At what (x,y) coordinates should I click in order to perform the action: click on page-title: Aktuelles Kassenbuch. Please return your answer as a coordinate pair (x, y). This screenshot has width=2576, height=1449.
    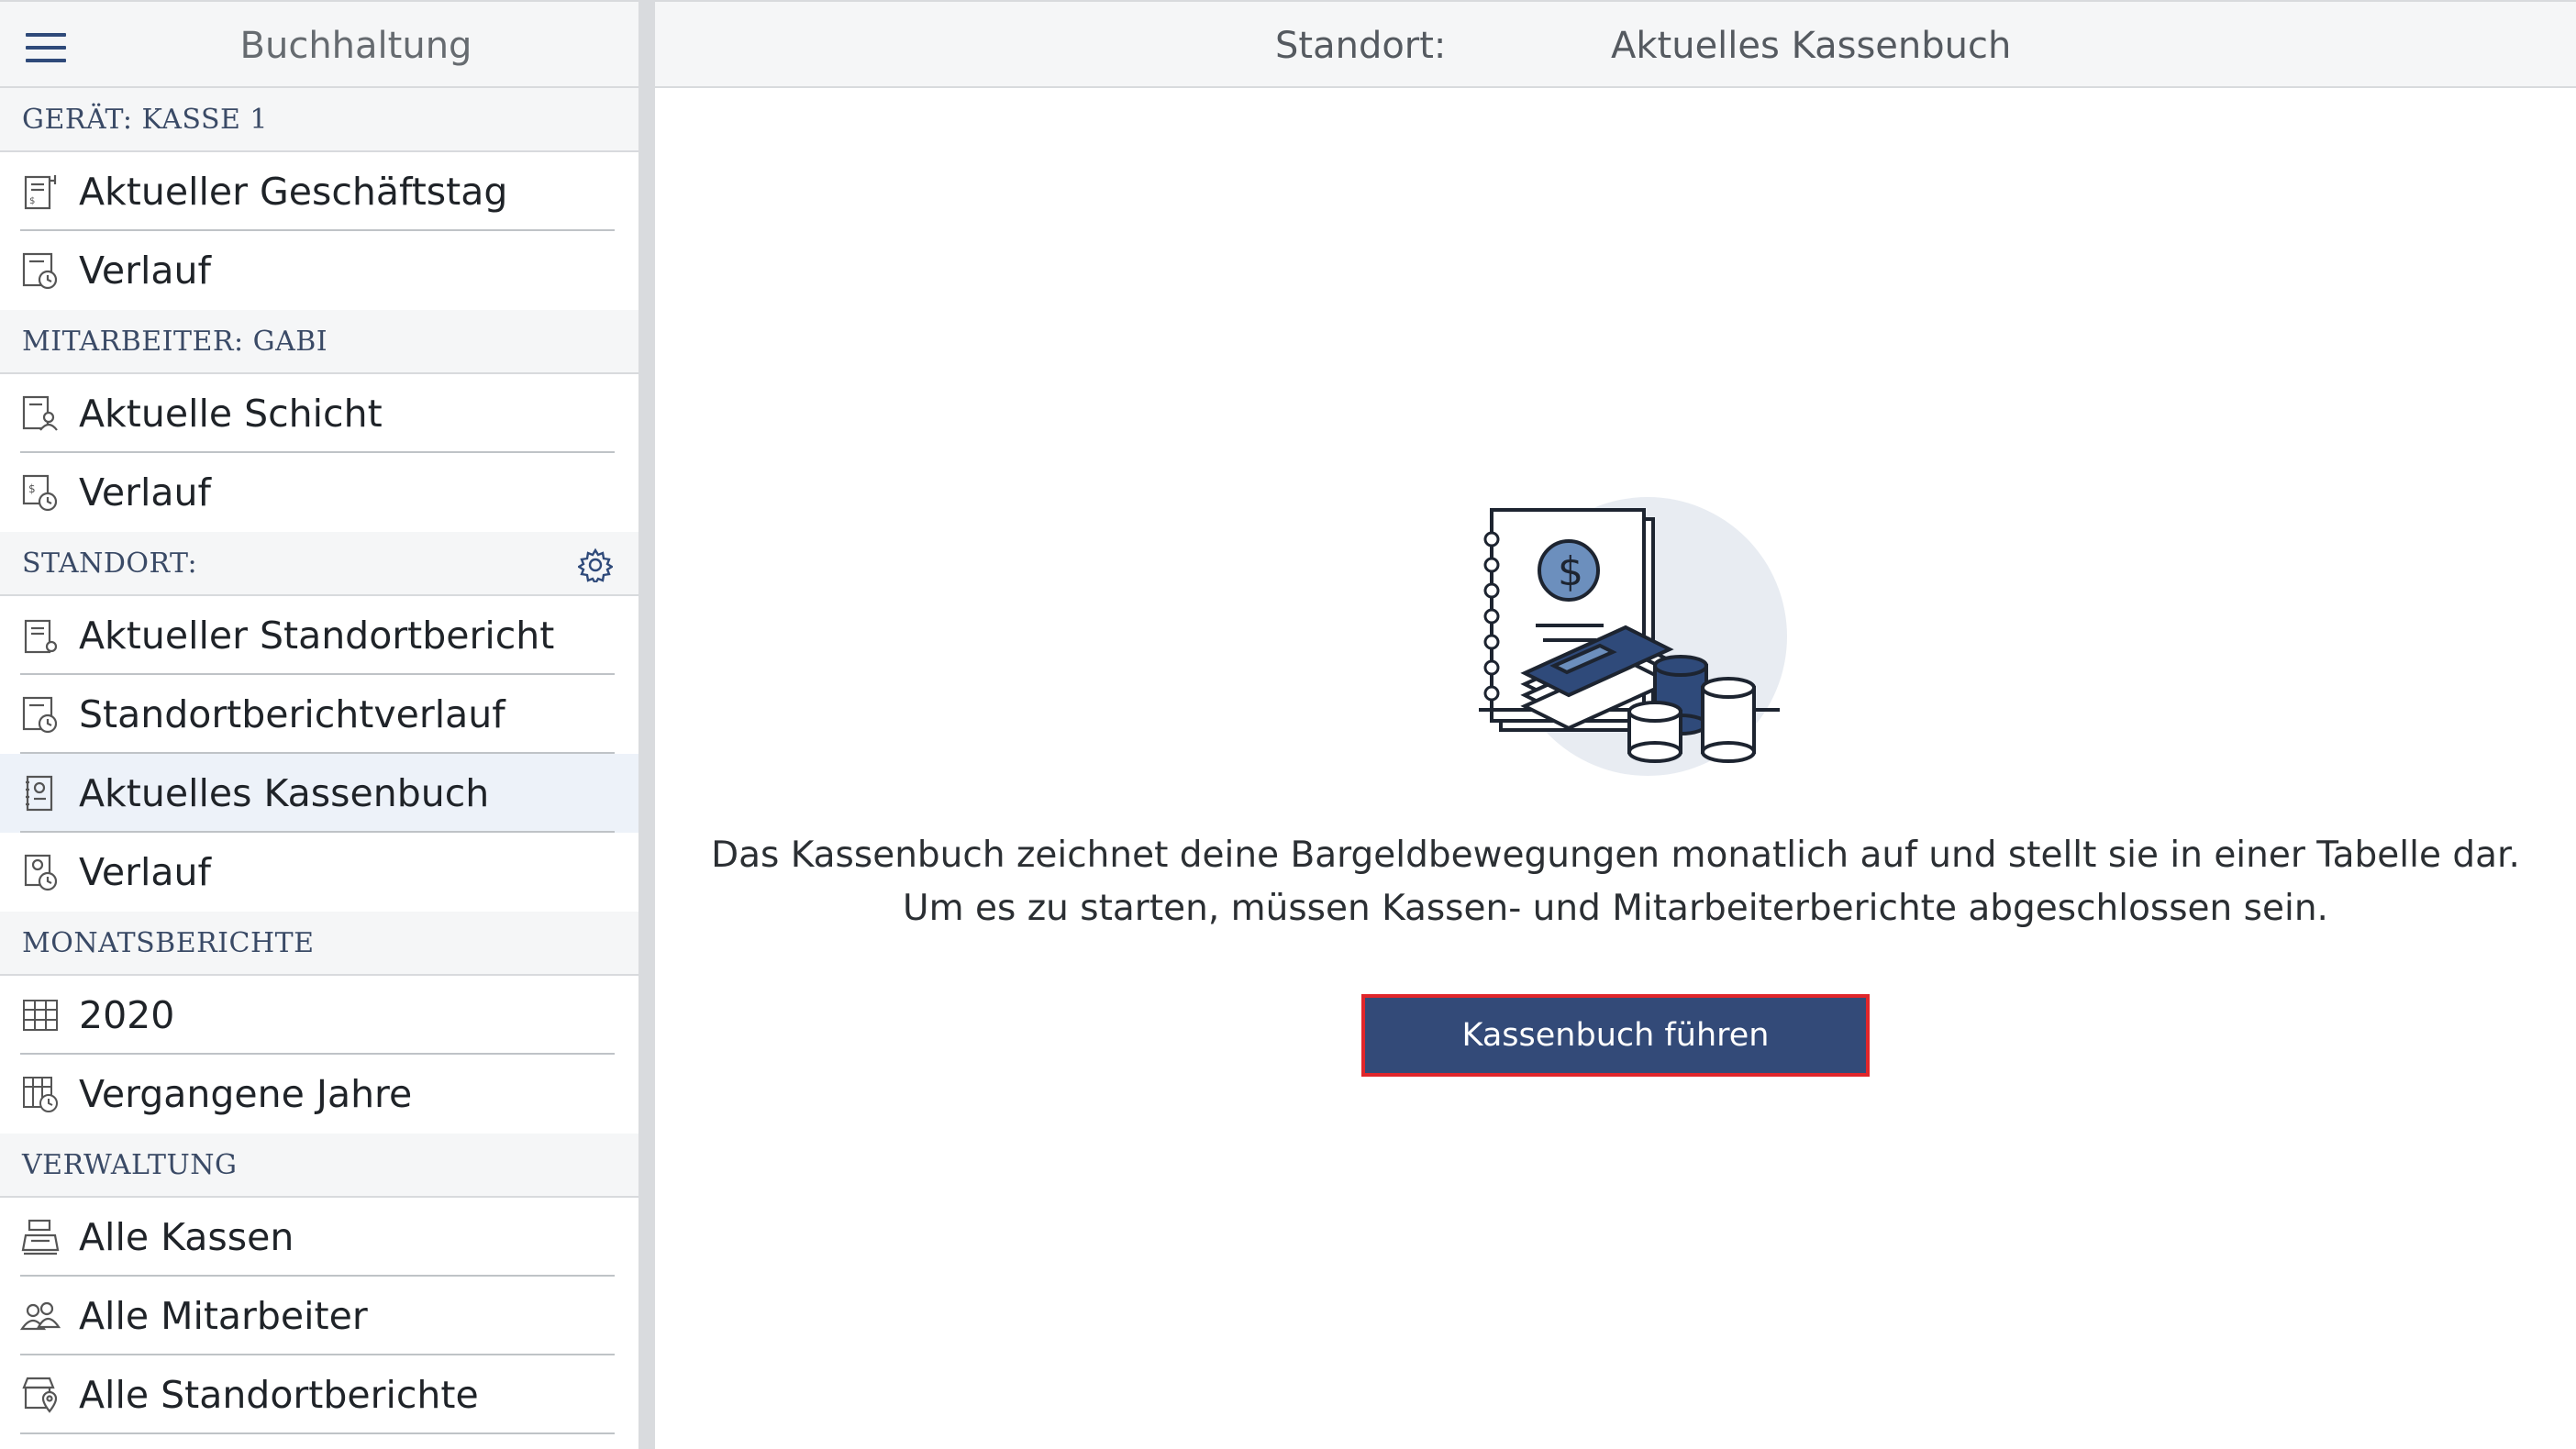
    Looking at the image, I should click on (1811, 46).